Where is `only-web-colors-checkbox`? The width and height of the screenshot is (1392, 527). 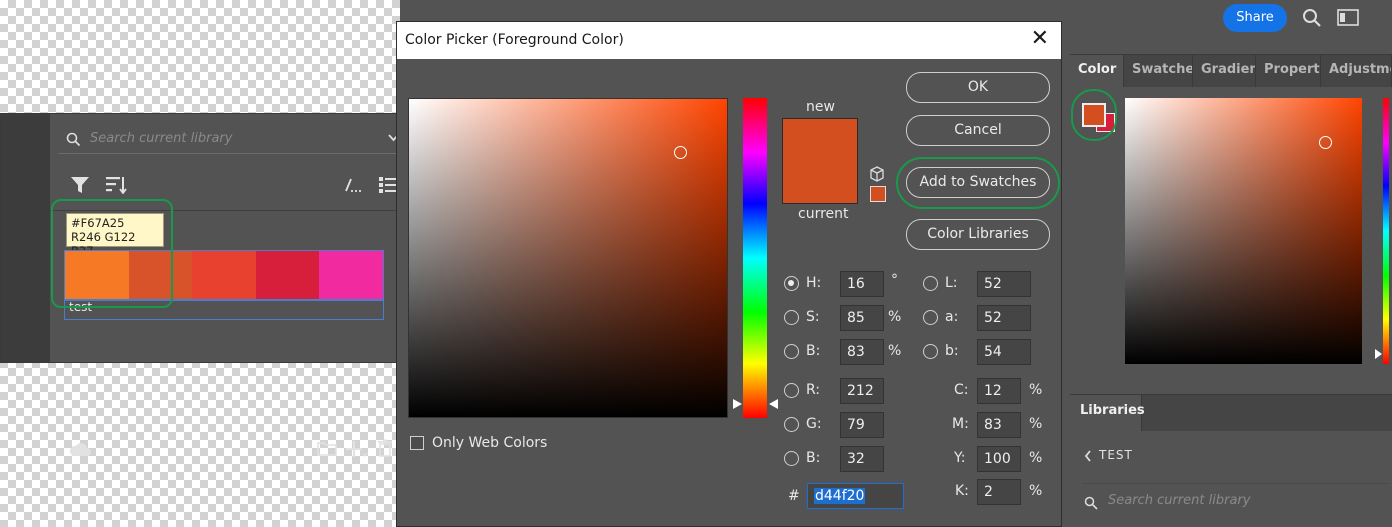 only-web-colors-checkbox is located at coordinates (417, 443).